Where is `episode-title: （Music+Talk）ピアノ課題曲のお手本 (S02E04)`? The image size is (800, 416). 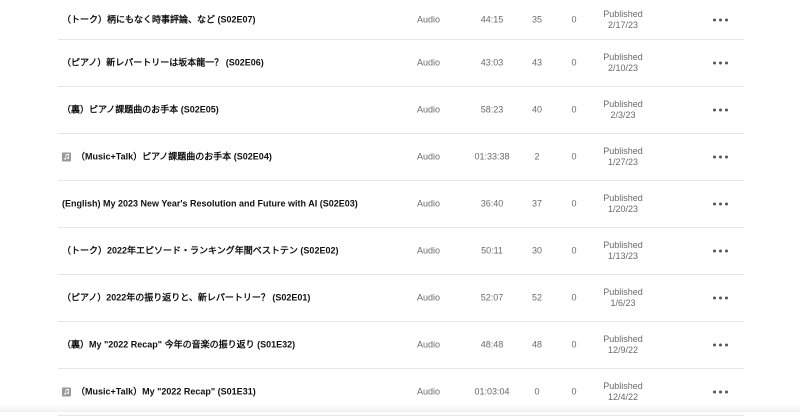 episode-title: （Music+Talk）ピアノ課題曲のお手本 (S02E04) is located at coordinates (174, 157).